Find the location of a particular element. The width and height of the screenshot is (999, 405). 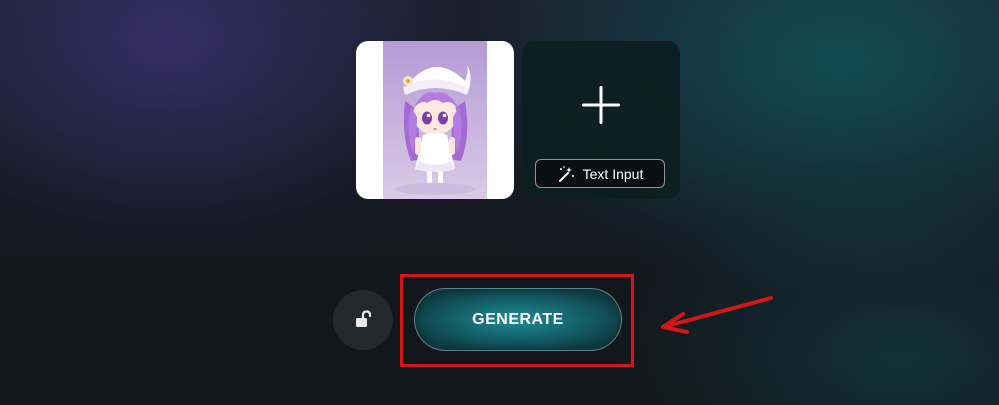

arrow-left-icon is located at coordinates (717, 315).